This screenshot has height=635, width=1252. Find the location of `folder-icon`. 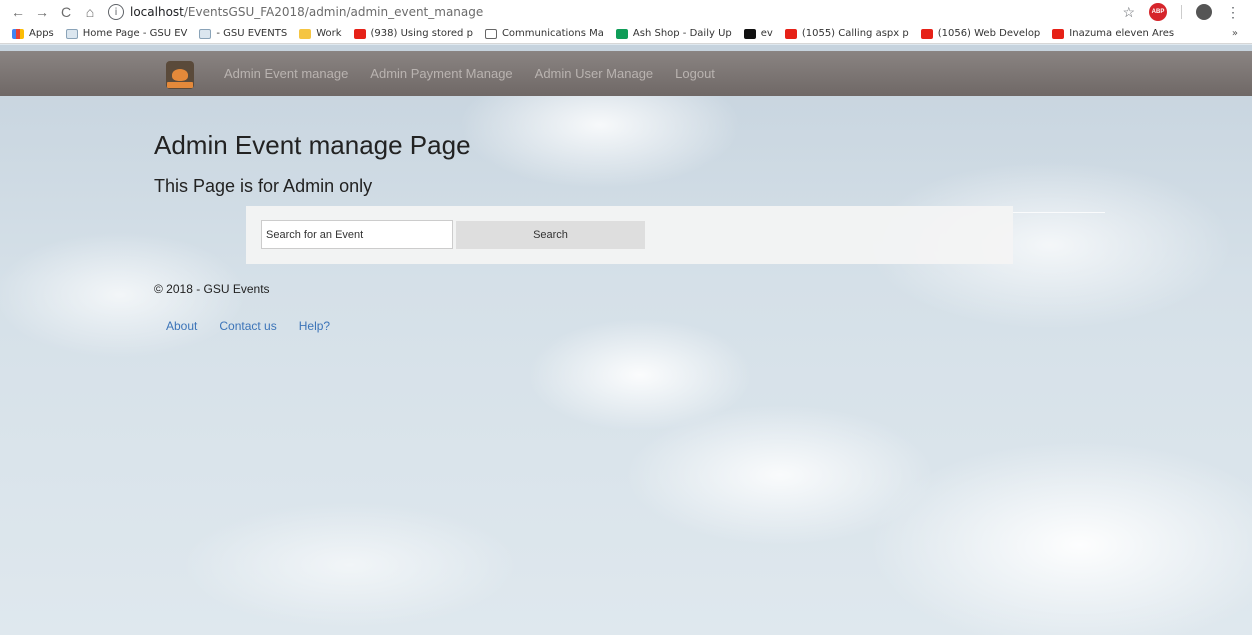

folder-icon is located at coordinates (305, 33).